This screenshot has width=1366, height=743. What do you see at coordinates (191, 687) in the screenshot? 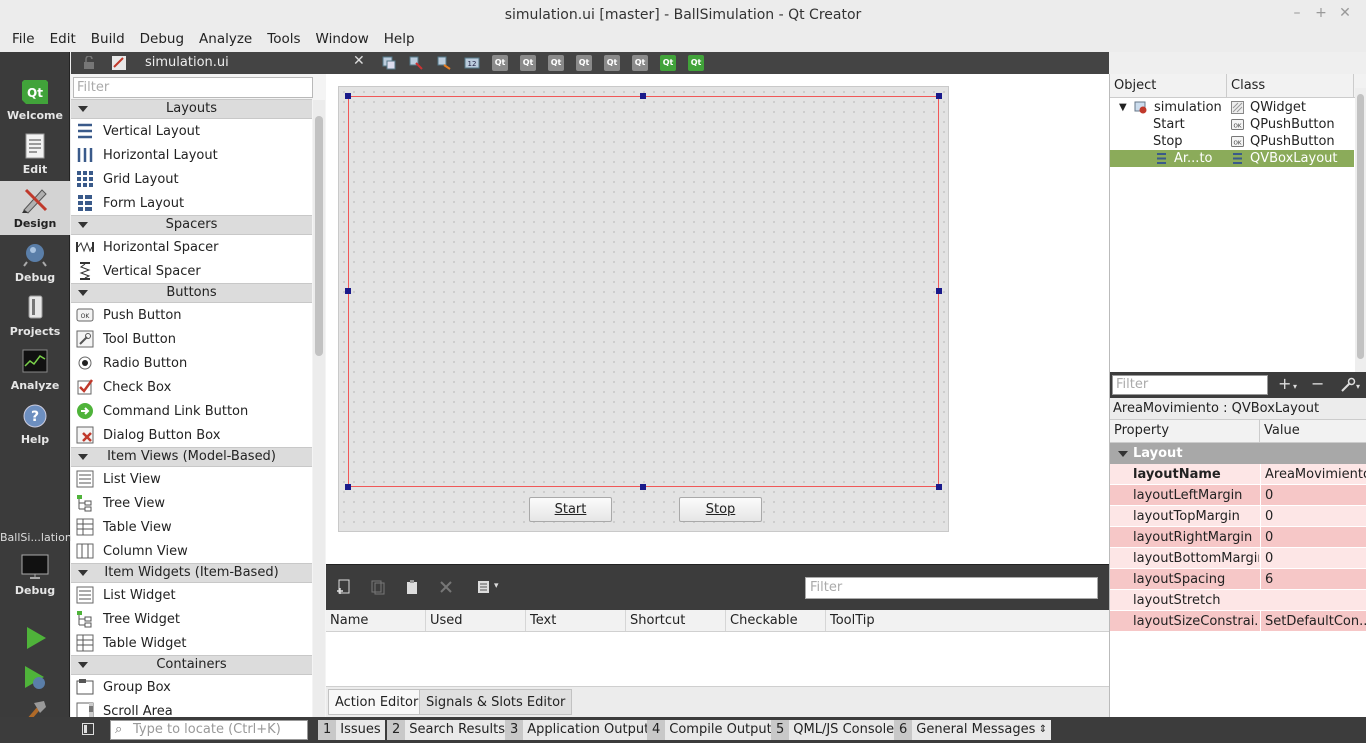
I see `widget-item-group-box: Group Box` at bounding box center [191, 687].